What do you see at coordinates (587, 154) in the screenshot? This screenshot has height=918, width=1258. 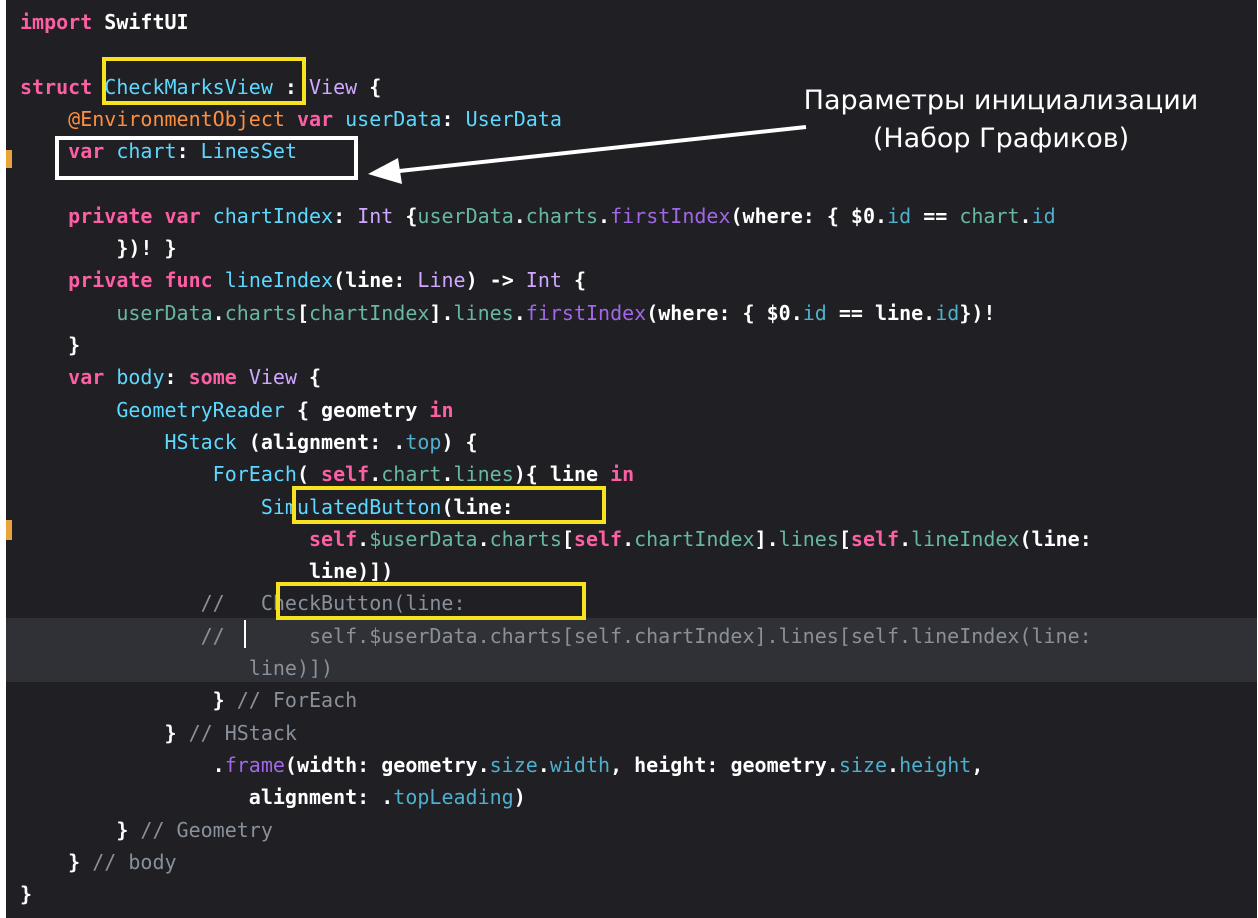 I see `annotation-arrow-icon` at bounding box center [587, 154].